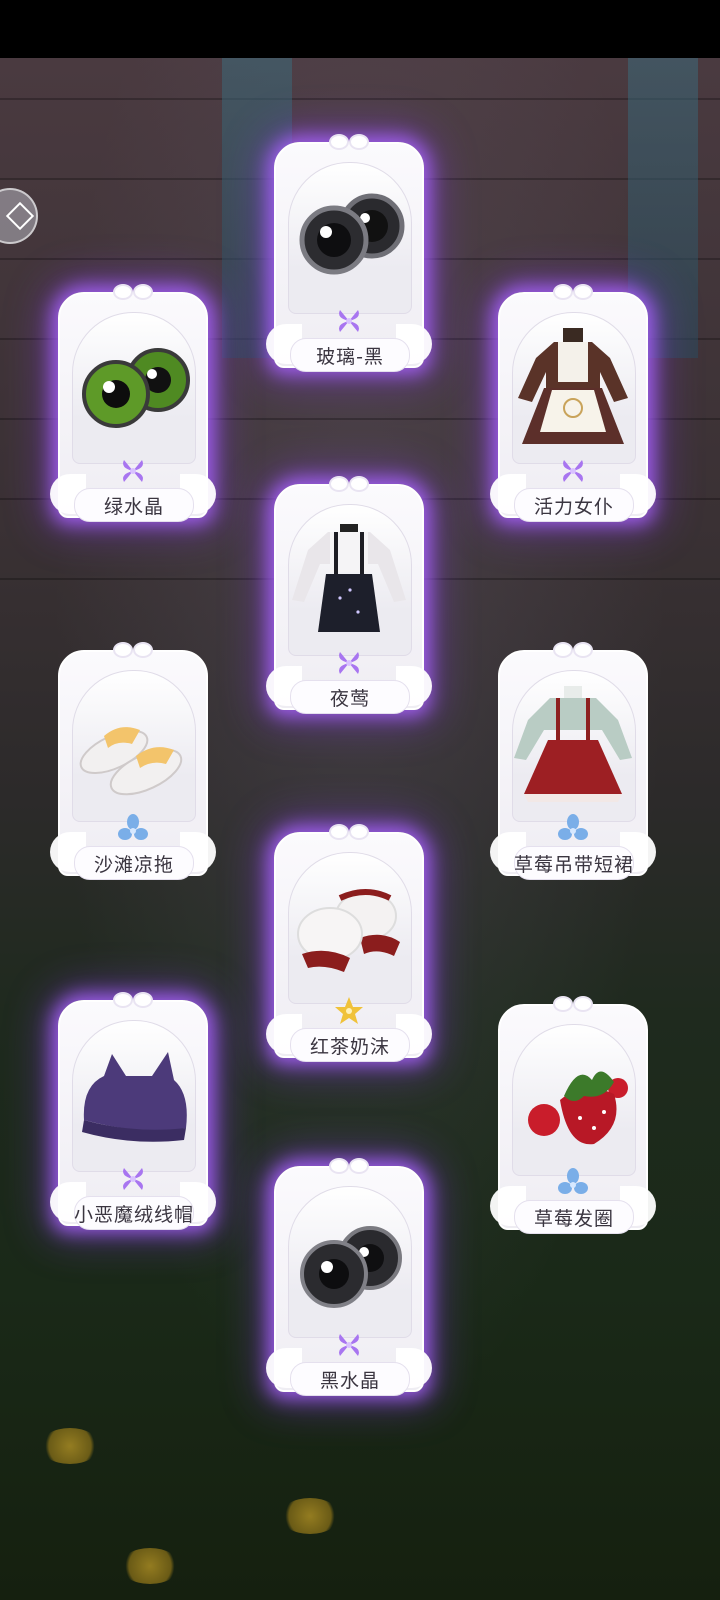 The height and width of the screenshot is (1600, 720). Describe the element at coordinates (349, 578) in the screenshot. I see `nightingale-outfit-icon` at that location.